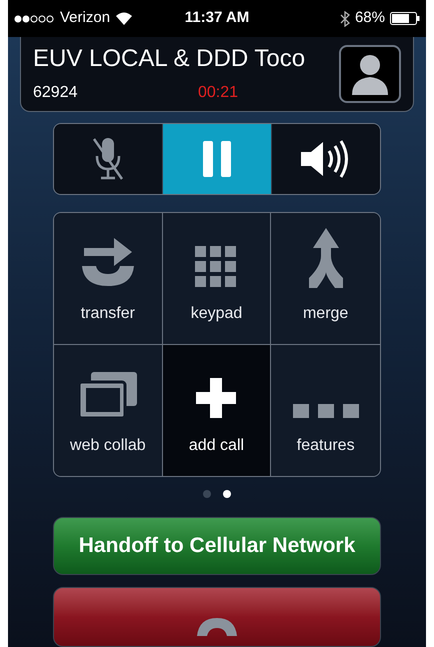 This screenshot has height=647, width=434. Describe the element at coordinates (345, 18) in the screenshot. I see `bluetooth-icon` at that location.